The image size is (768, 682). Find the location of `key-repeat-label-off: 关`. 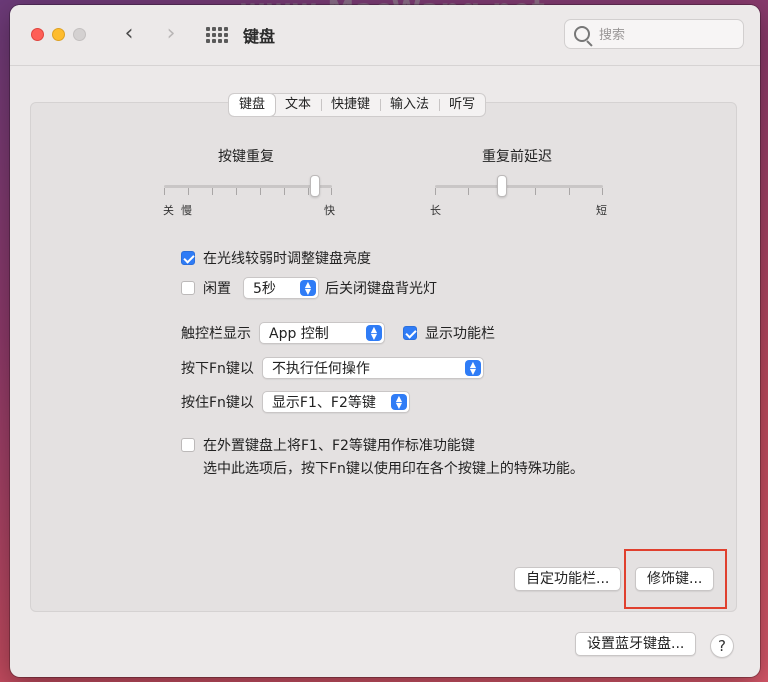

key-repeat-label-off: 关 is located at coordinates (168, 210).